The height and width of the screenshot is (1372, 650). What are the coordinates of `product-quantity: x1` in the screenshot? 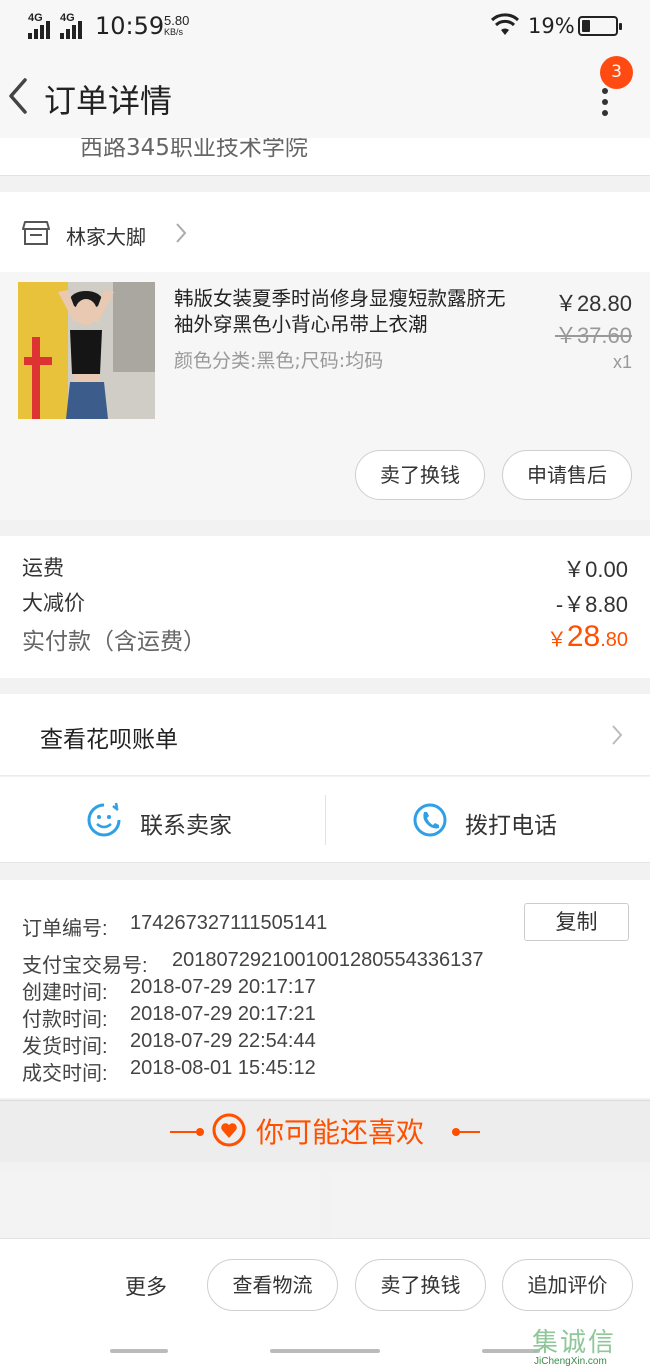 It's located at (622, 362).